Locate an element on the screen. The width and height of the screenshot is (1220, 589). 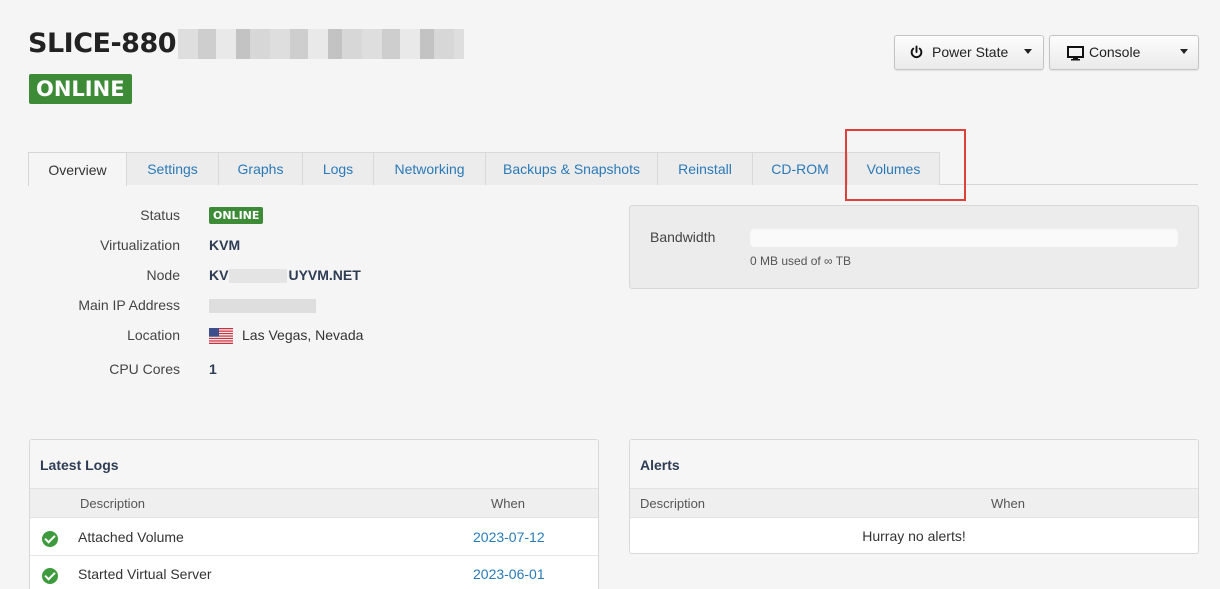
power-state-button: Power State is located at coordinates (969, 52).